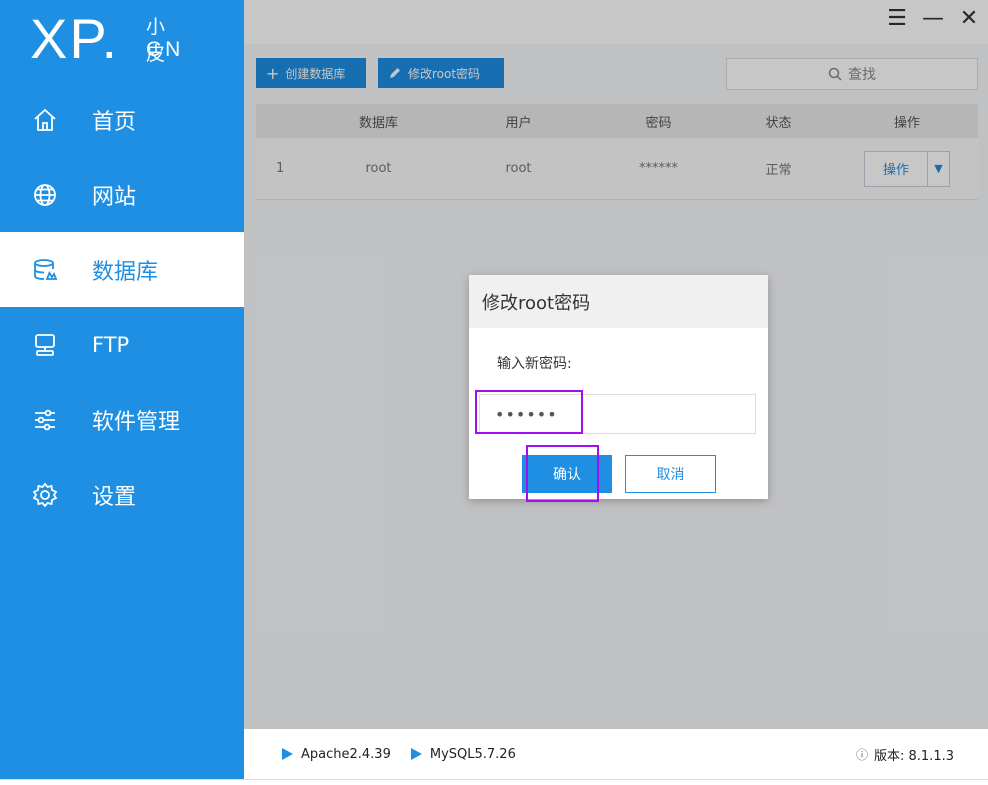 The height and width of the screenshot is (785, 988). What do you see at coordinates (45, 495) in the screenshot?
I see `gear-icon` at bounding box center [45, 495].